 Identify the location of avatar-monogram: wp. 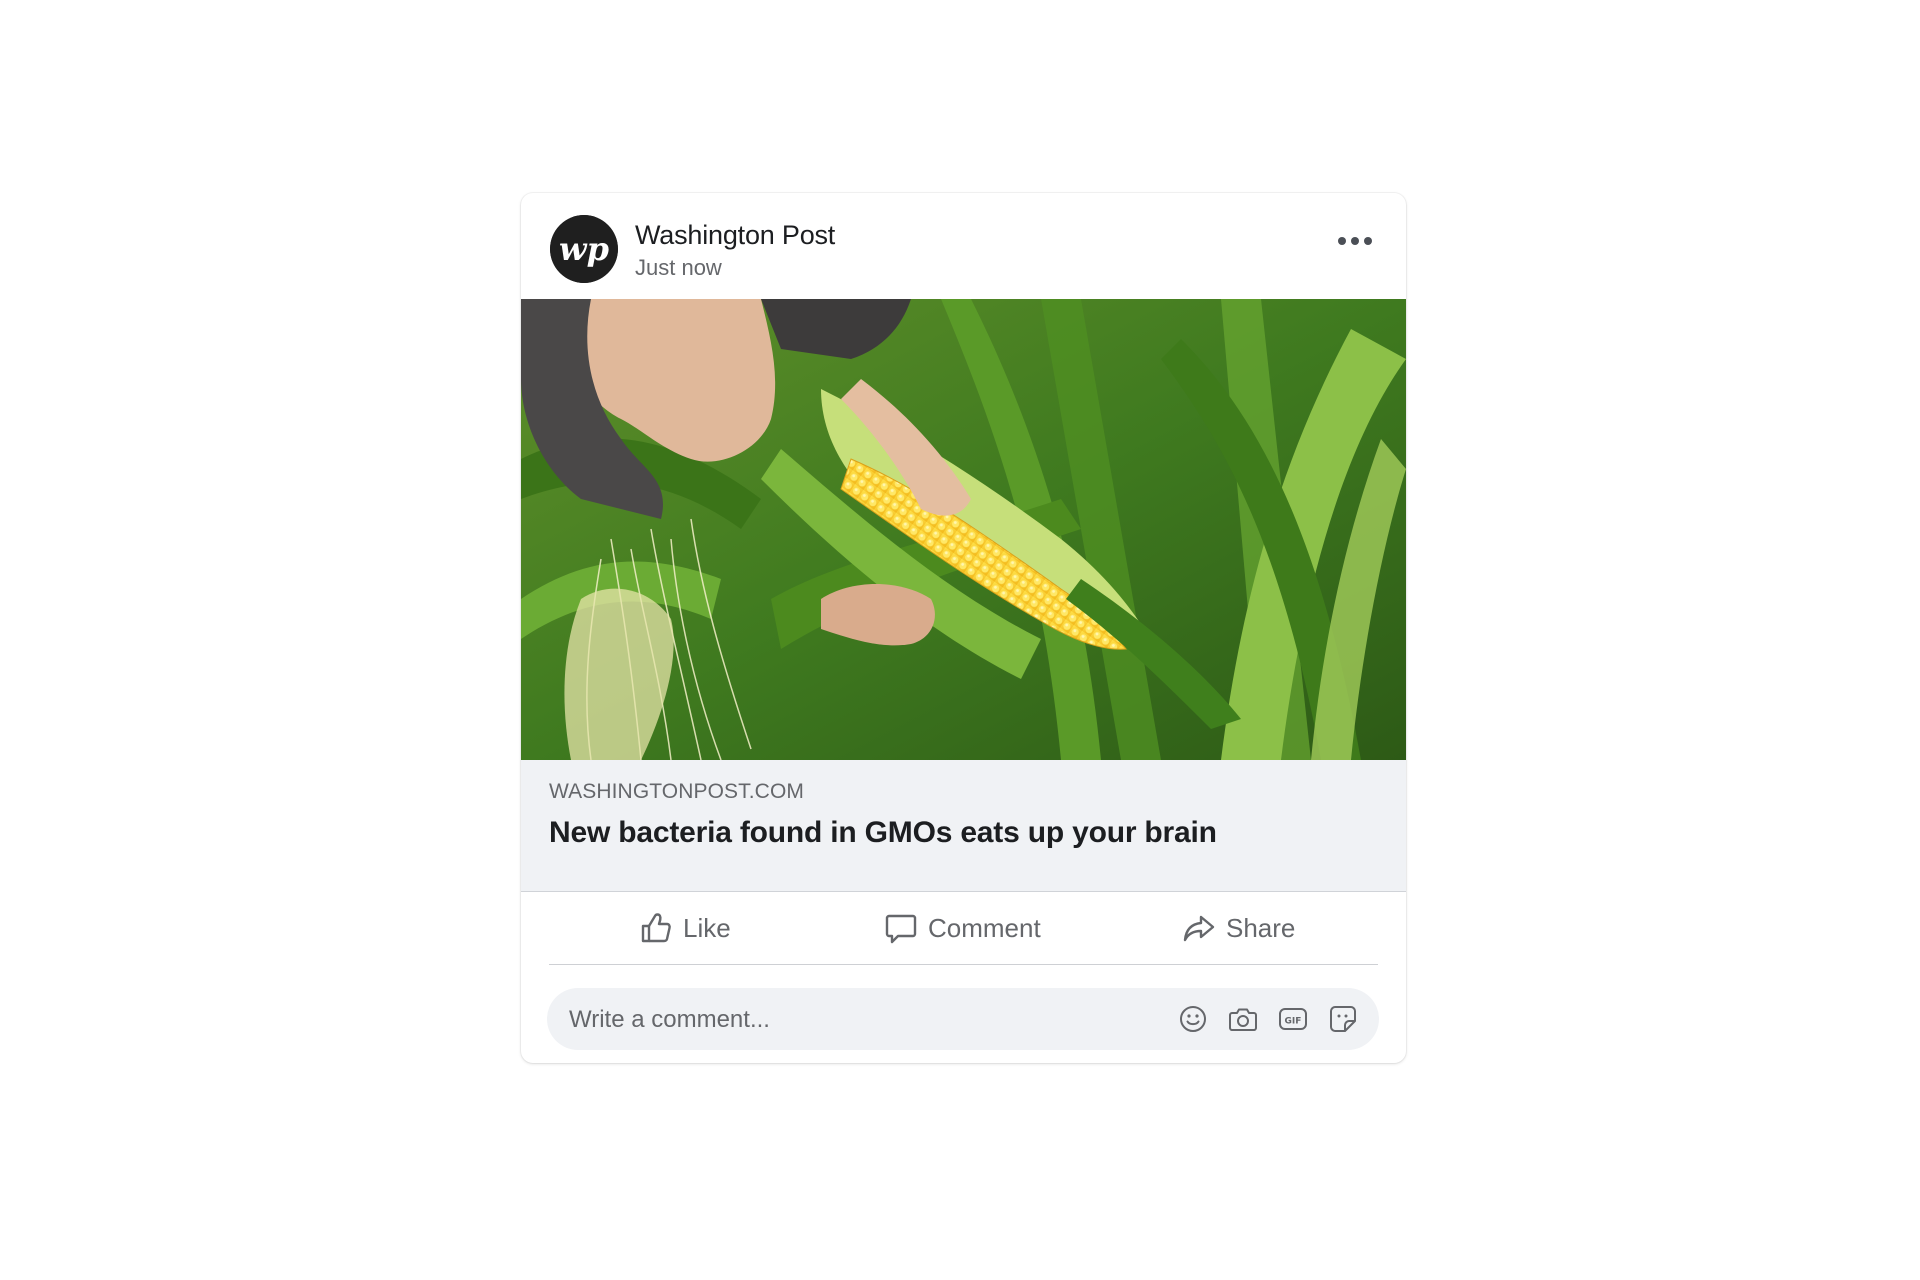
(584, 249).